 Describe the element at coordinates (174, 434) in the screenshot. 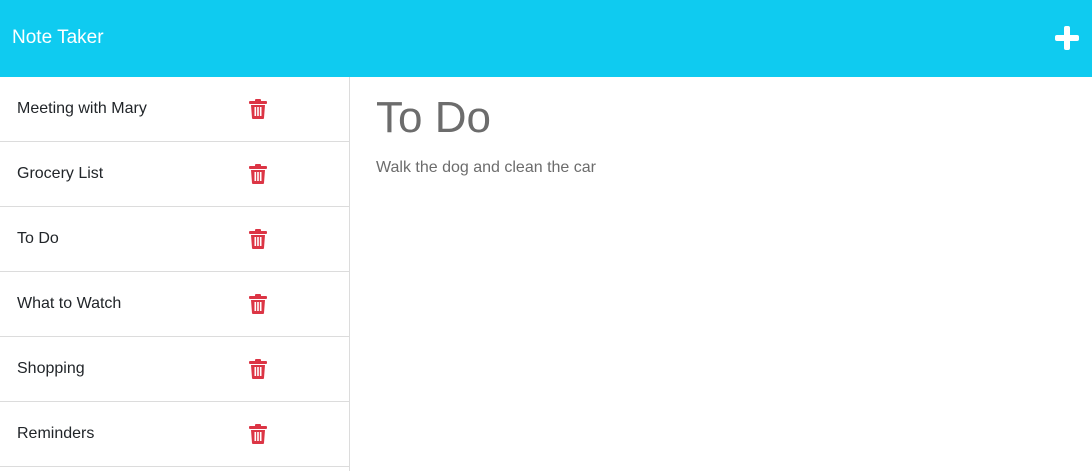

I see `note-list-item: Reminders` at that location.